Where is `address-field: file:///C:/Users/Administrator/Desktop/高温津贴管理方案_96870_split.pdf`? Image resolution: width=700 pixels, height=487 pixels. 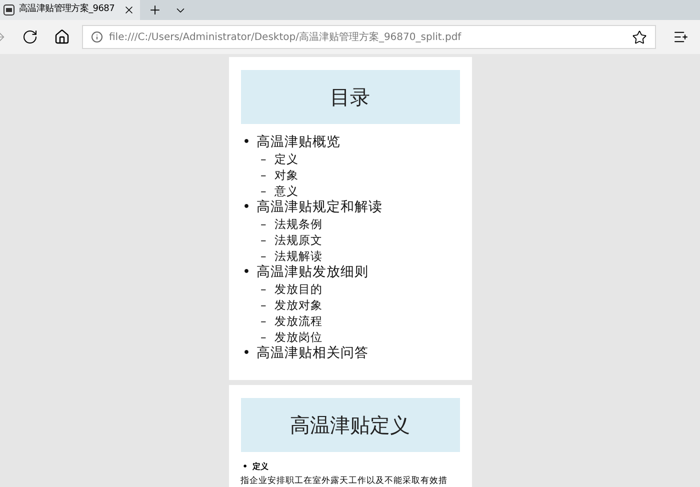
address-field: file:///C:/Users/Administrator/Desktop/高温津贴管理方案_96870_split.pdf is located at coordinates (369, 37).